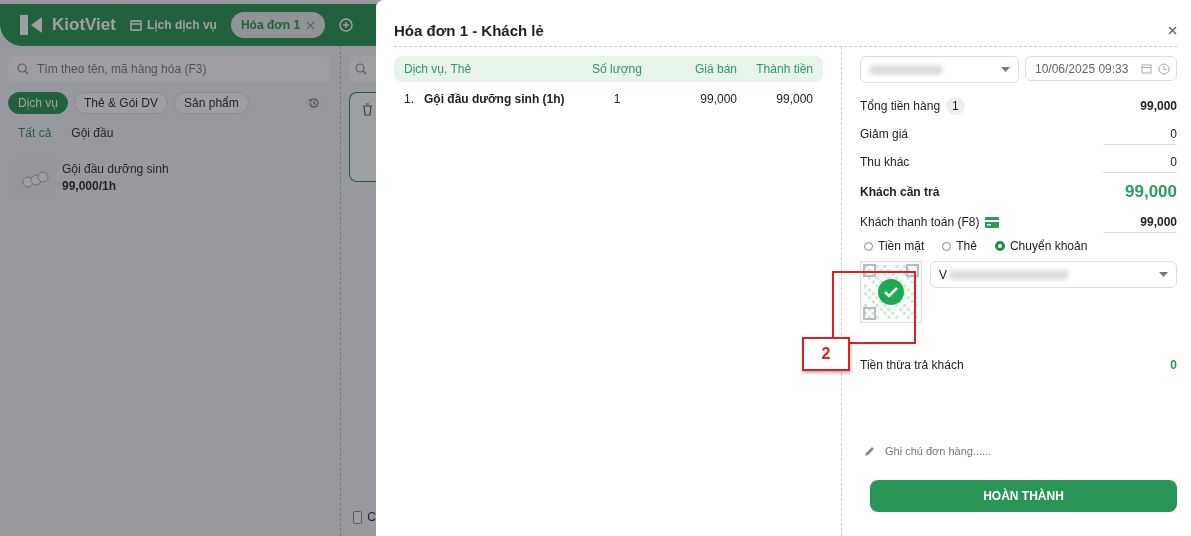 The image size is (1191, 536). Describe the element at coordinates (1164, 68) in the screenshot. I see `clock-icon` at that location.